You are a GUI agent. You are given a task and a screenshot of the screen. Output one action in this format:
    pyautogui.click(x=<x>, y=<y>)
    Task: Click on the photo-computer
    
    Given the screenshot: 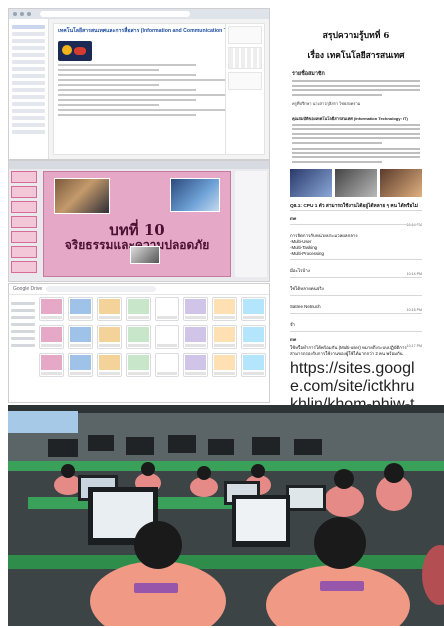 What is the action you would take?
    pyautogui.click(x=401, y=182)
    